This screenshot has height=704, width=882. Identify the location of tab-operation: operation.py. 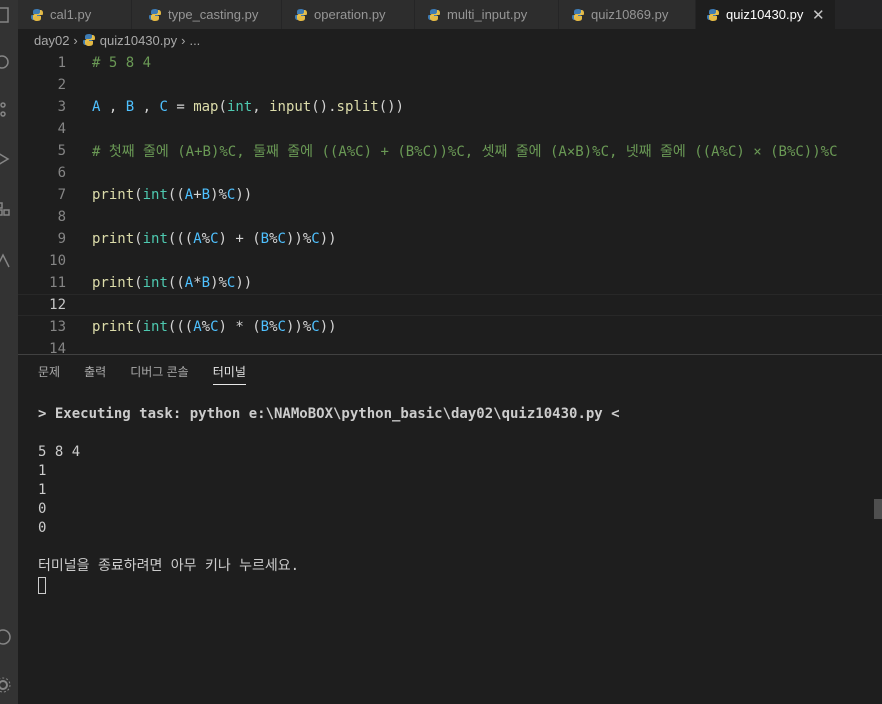
(348, 14).